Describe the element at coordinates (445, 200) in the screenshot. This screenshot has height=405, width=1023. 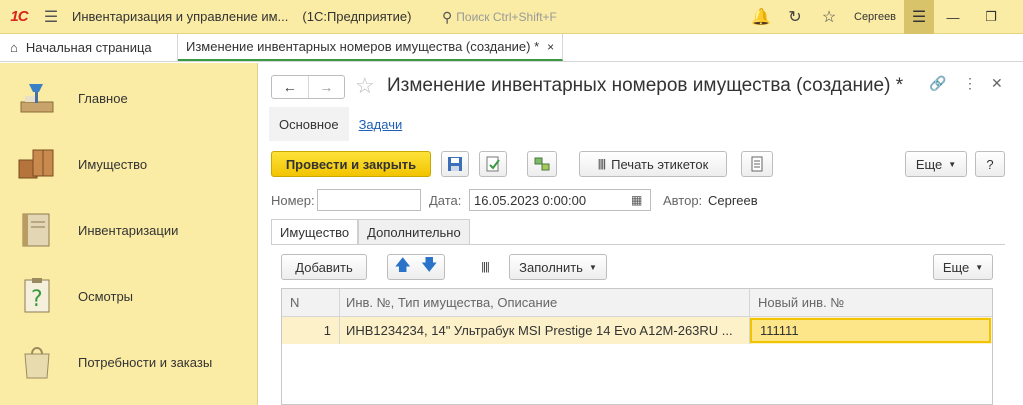
I see `date-label: Дата:` at that location.